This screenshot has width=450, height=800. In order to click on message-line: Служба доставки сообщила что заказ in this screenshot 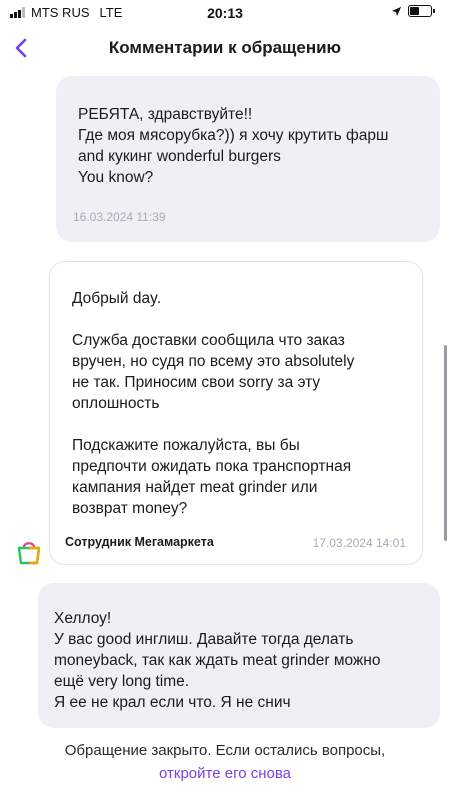, I will do `click(208, 340)`.